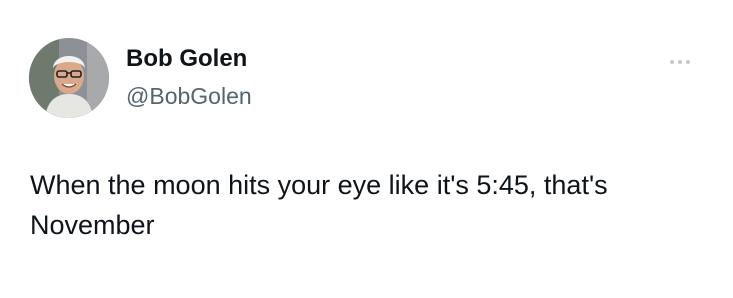 The height and width of the screenshot is (298, 733). I want to click on avatar, so click(69, 78).